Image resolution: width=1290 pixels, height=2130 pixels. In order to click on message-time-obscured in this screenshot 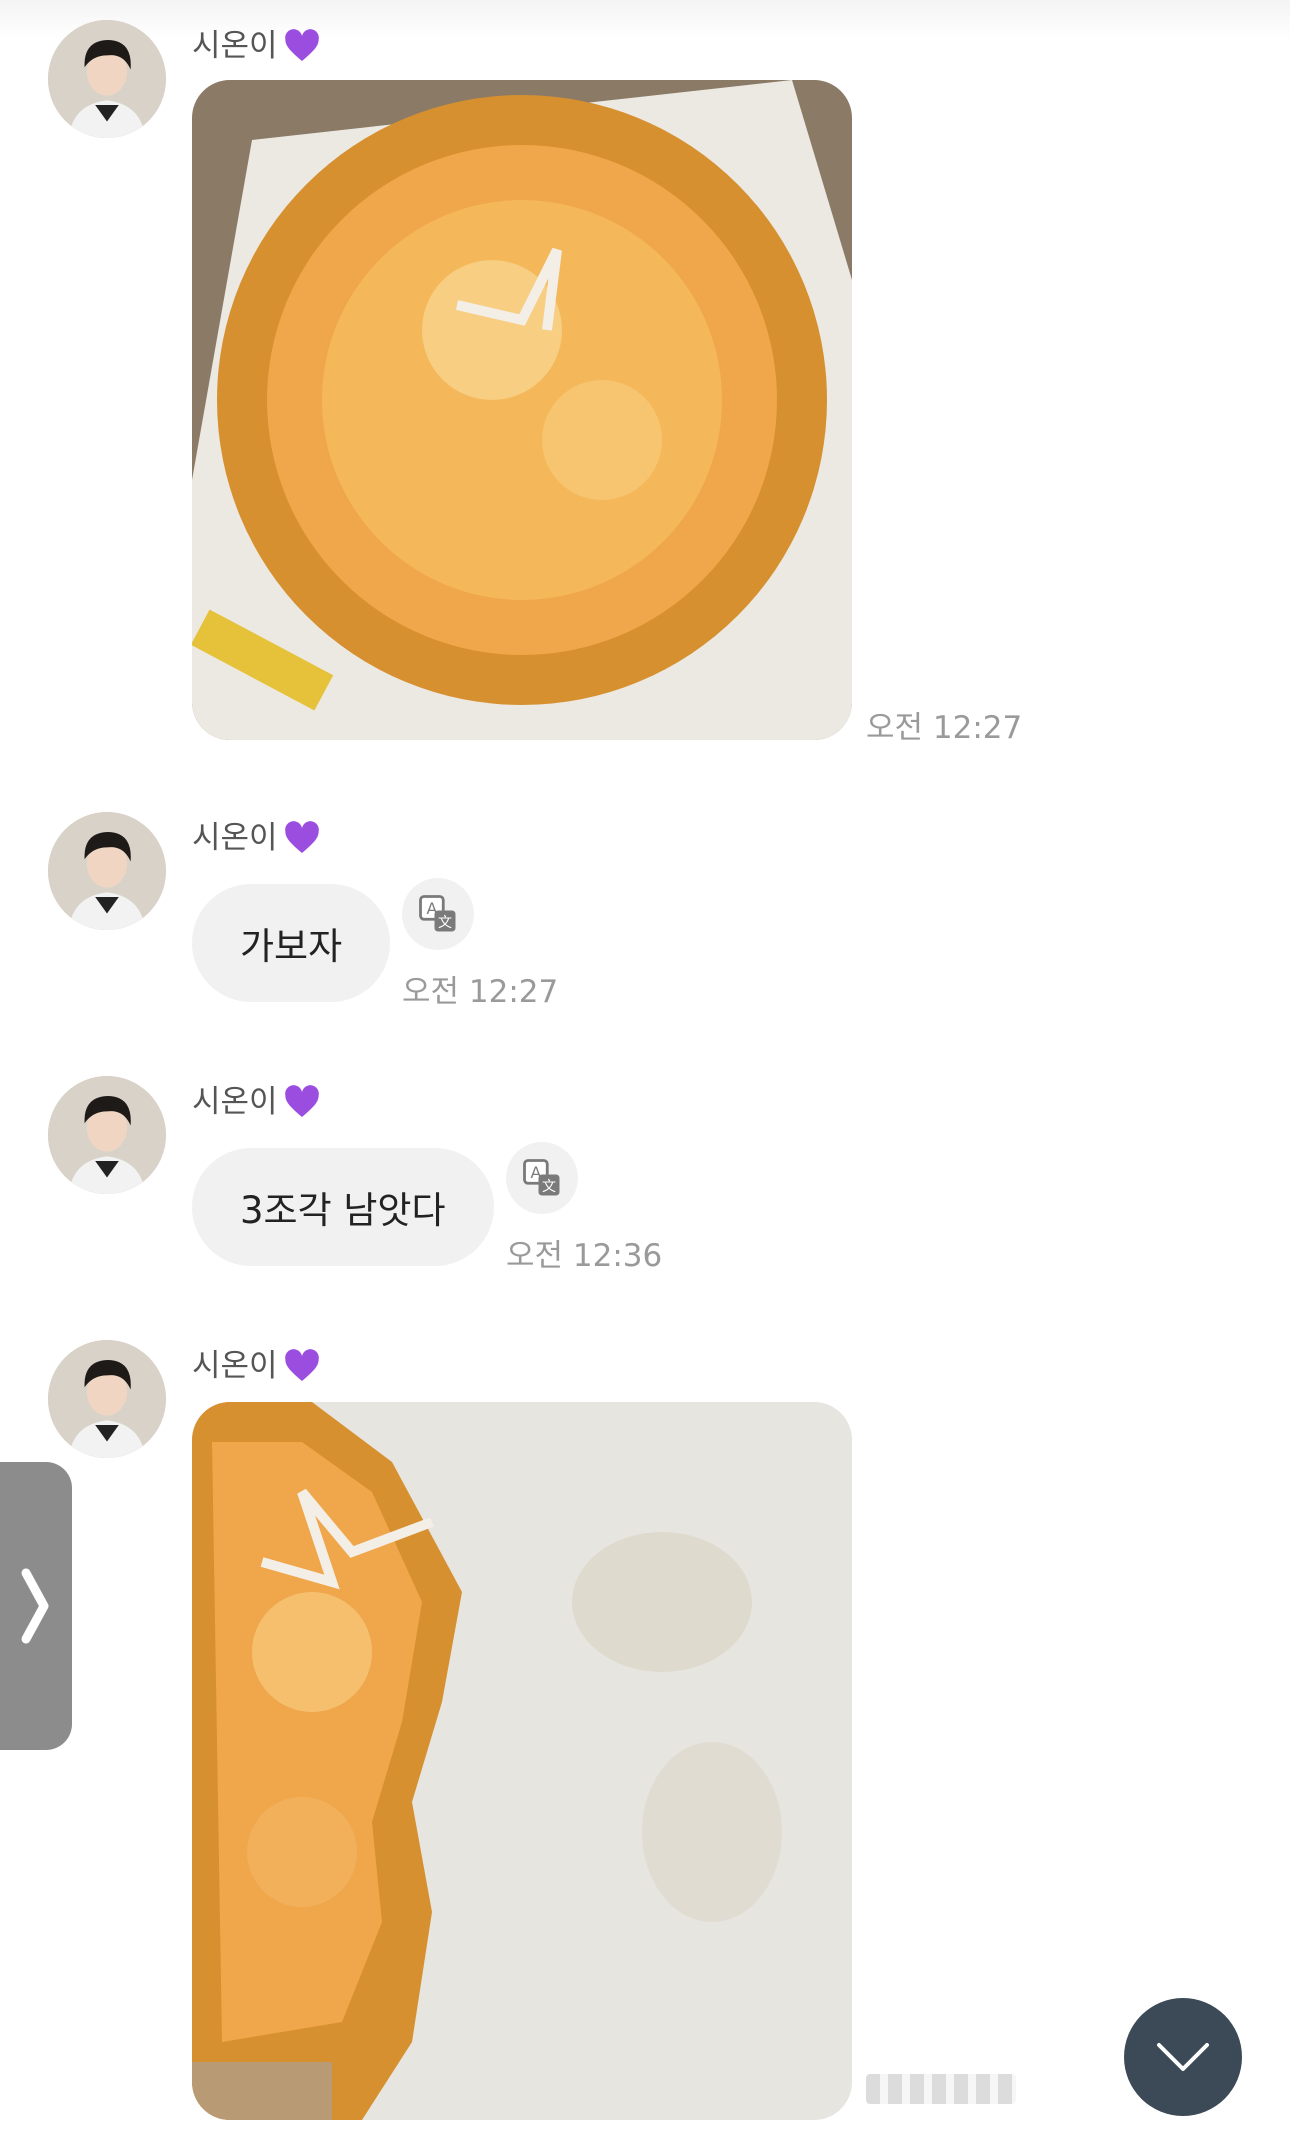, I will do `click(941, 2089)`.